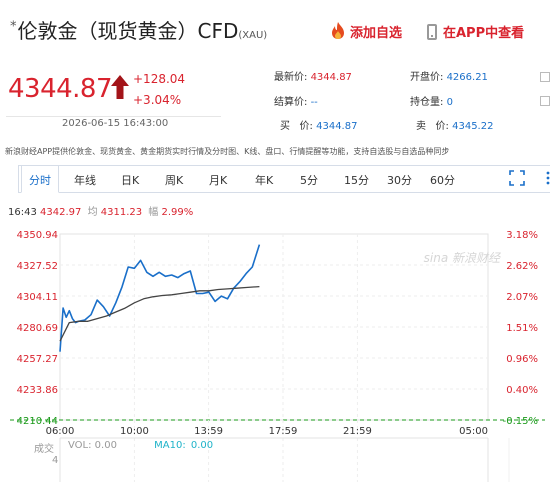 The image size is (550, 486). I want to click on fav-star-icon: ⁎, so click(13, 22).